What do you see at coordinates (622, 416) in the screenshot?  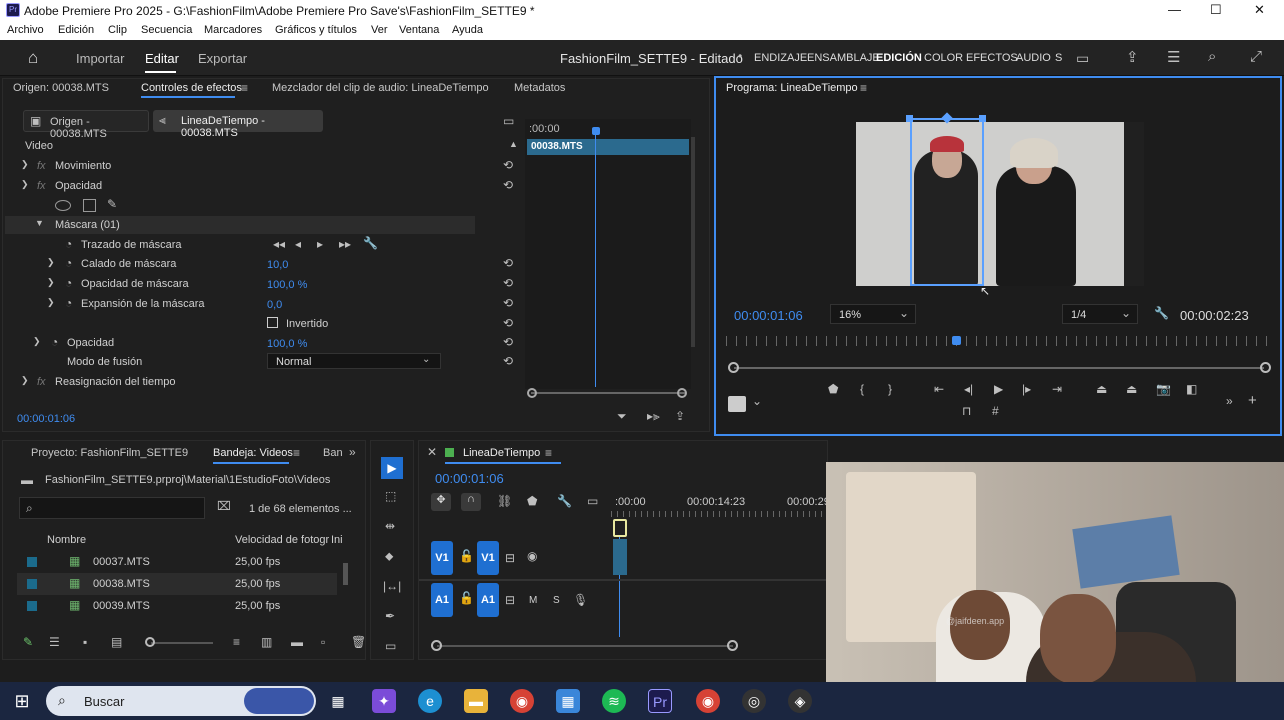 I see `filter-icon: ⏷` at bounding box center [622, 416].